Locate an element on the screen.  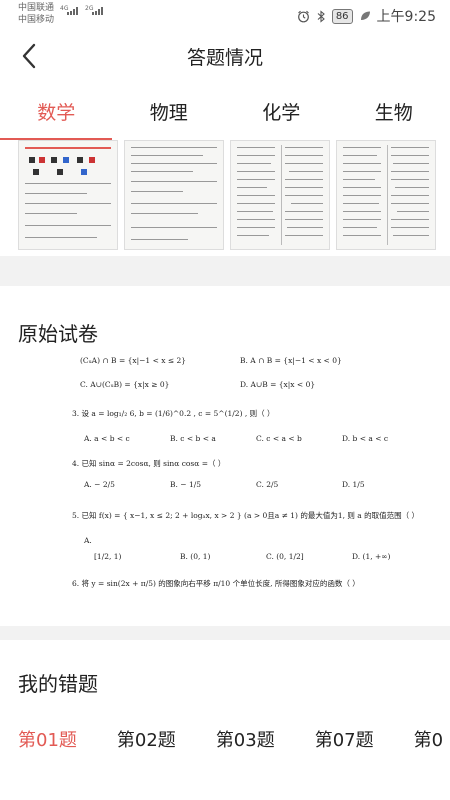
section-title-wrong-questions: 我的错题 is located at coordinates (58, 684).